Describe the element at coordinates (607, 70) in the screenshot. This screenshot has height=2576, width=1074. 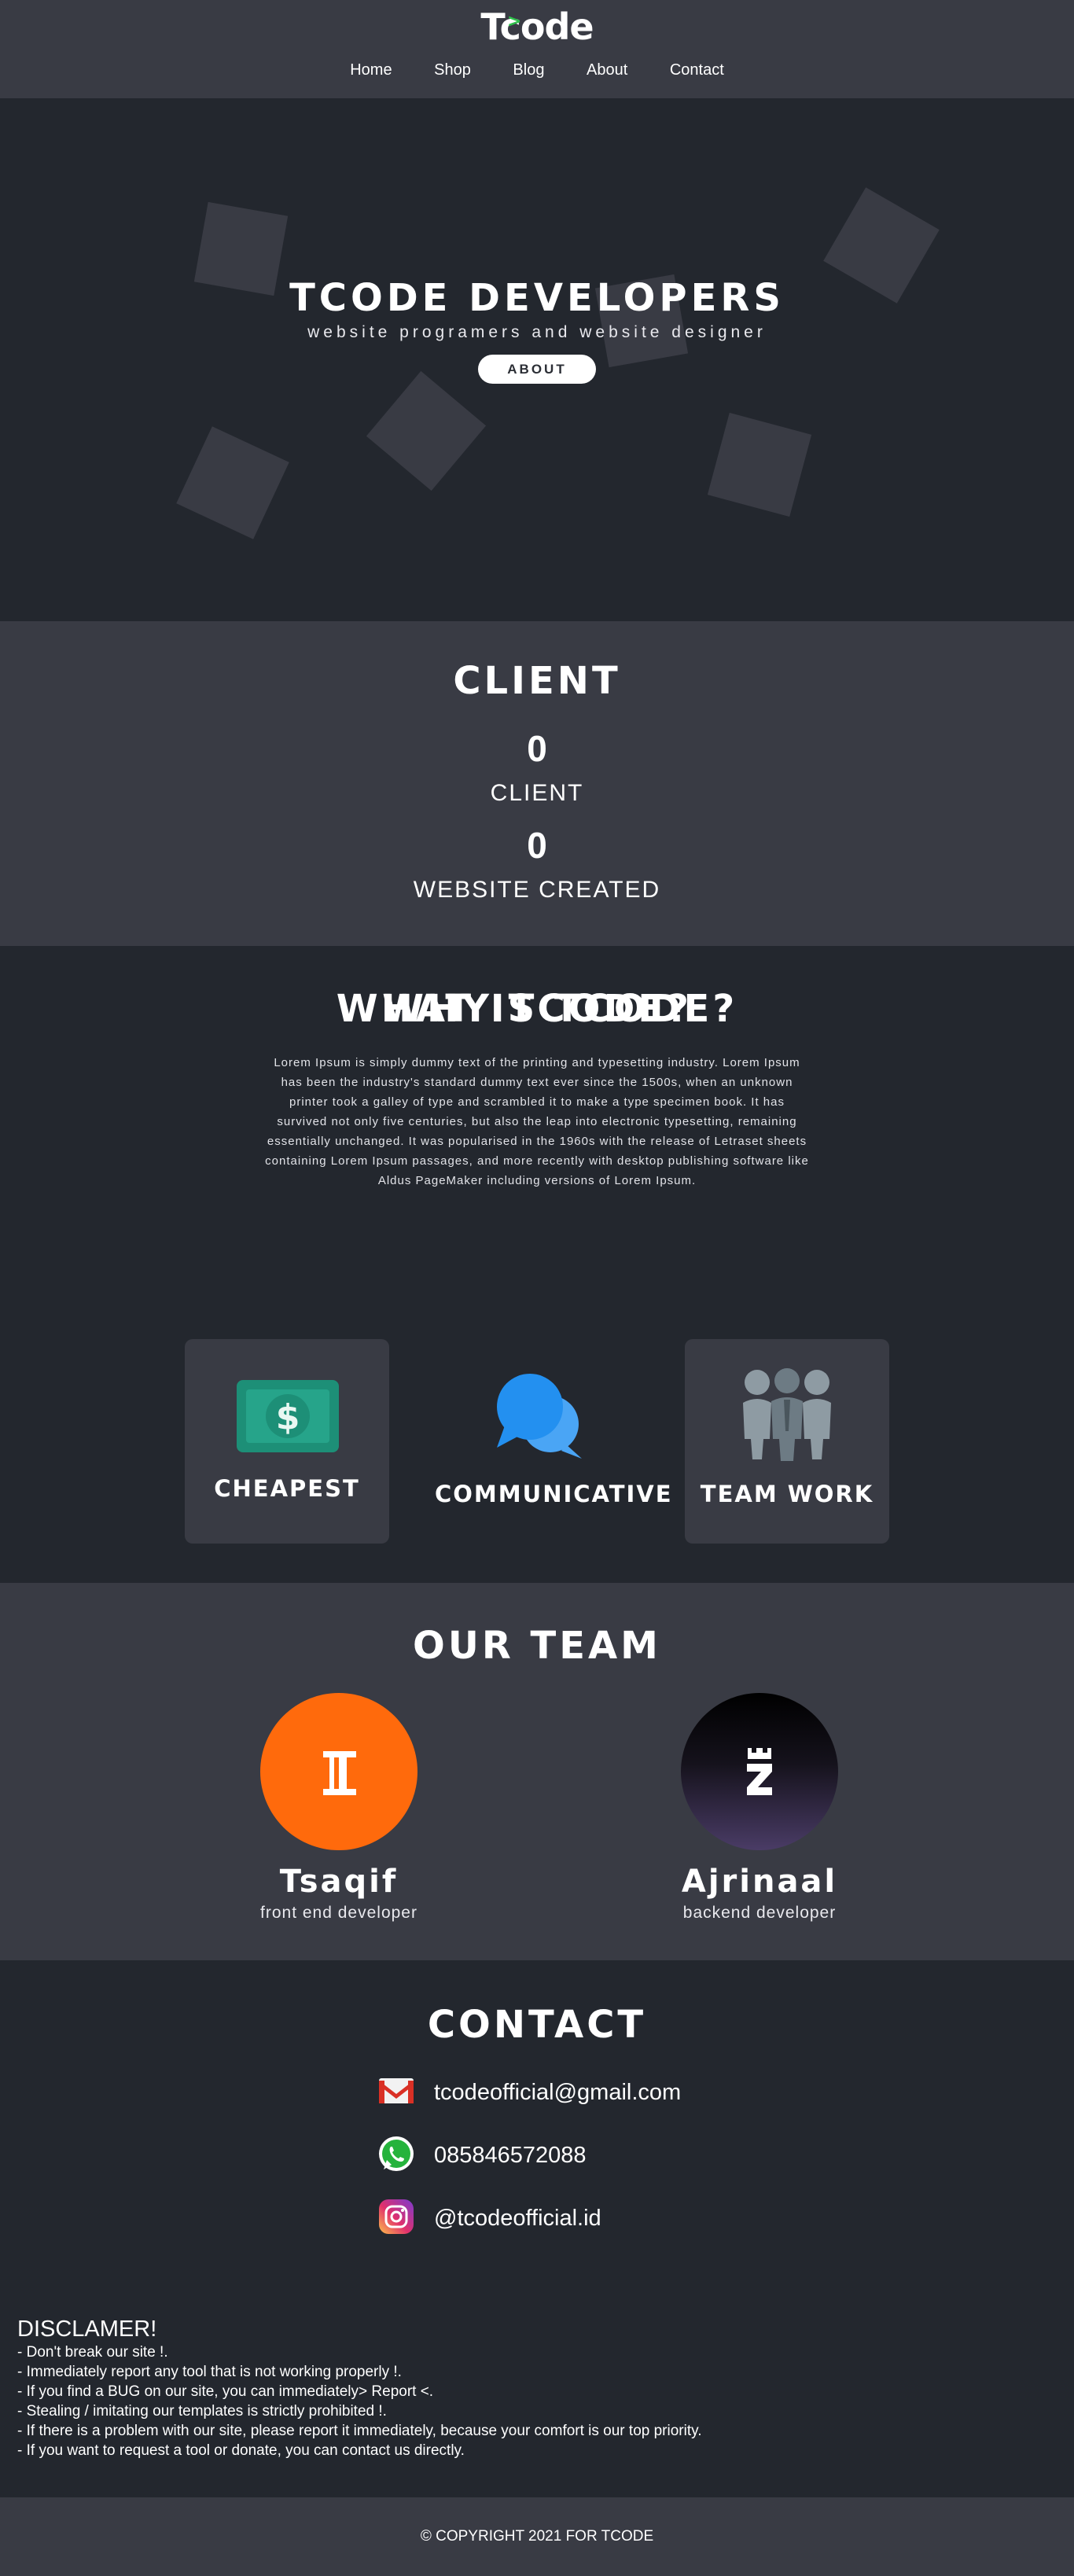
I see `nav-link-about: About` at that location.